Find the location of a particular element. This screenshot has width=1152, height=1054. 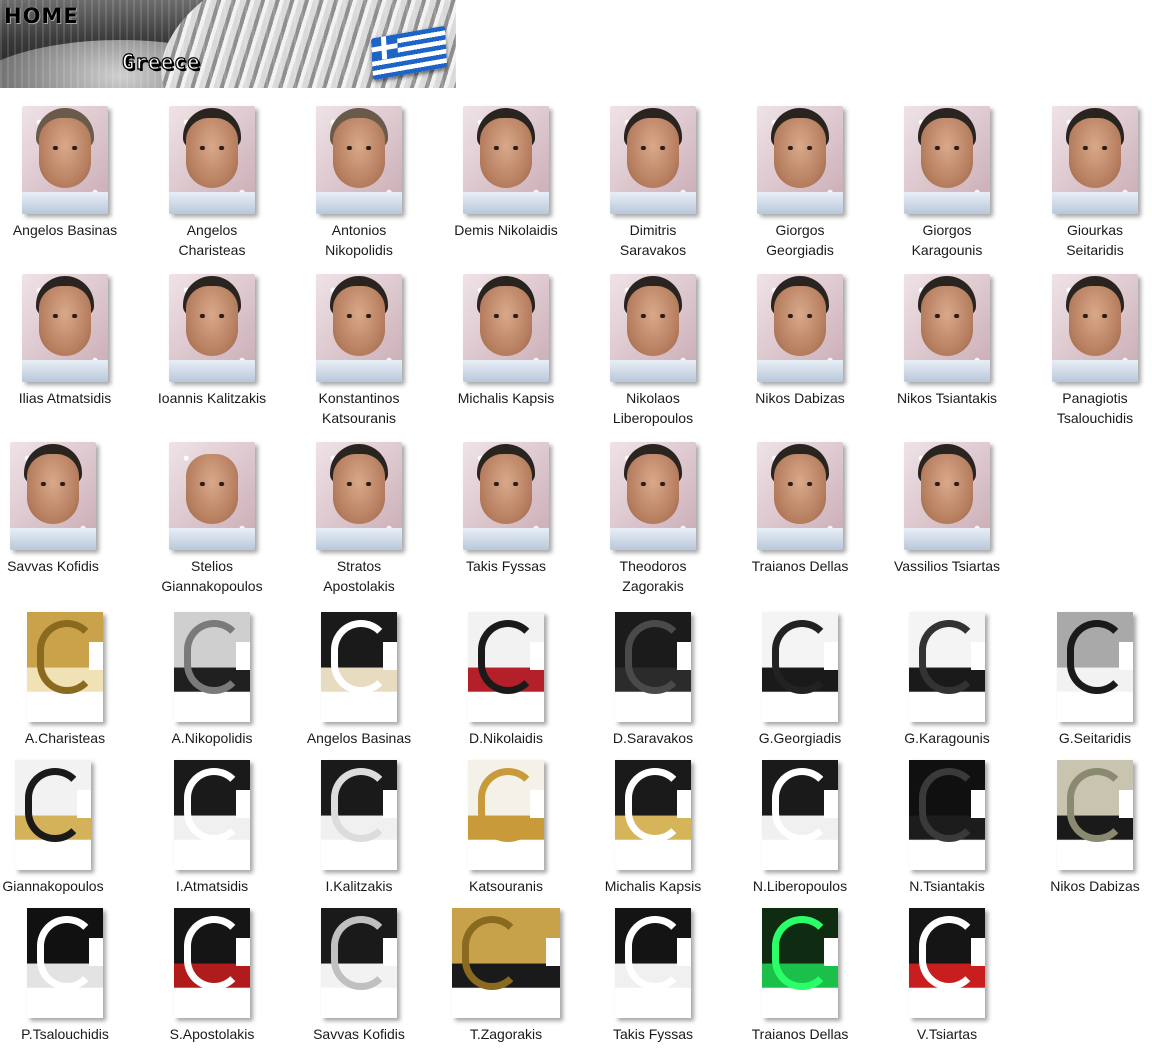

boot-texture-item: I.Atmatsidis is located at coordinates (212, 828).